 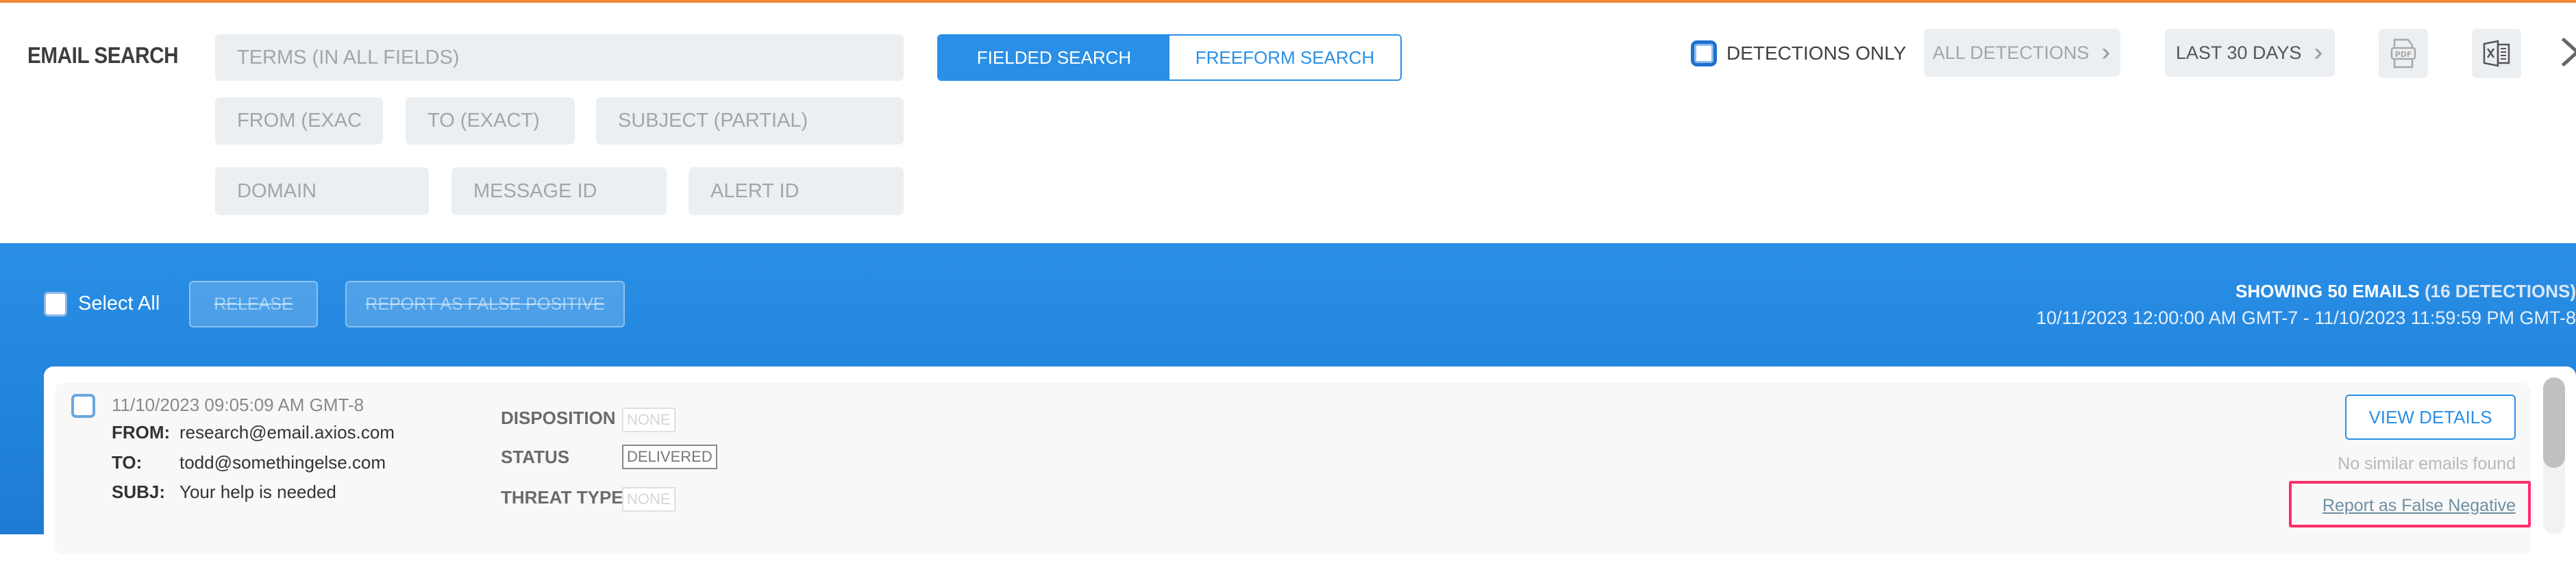 I want to click on status-label: STATUS, so click(x=535, y=457).